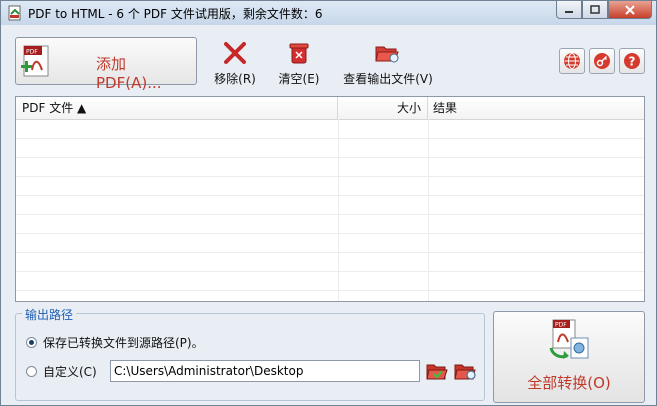 The image size is (657, 406). I want to click on help-icon: ?, so click(632, 61).